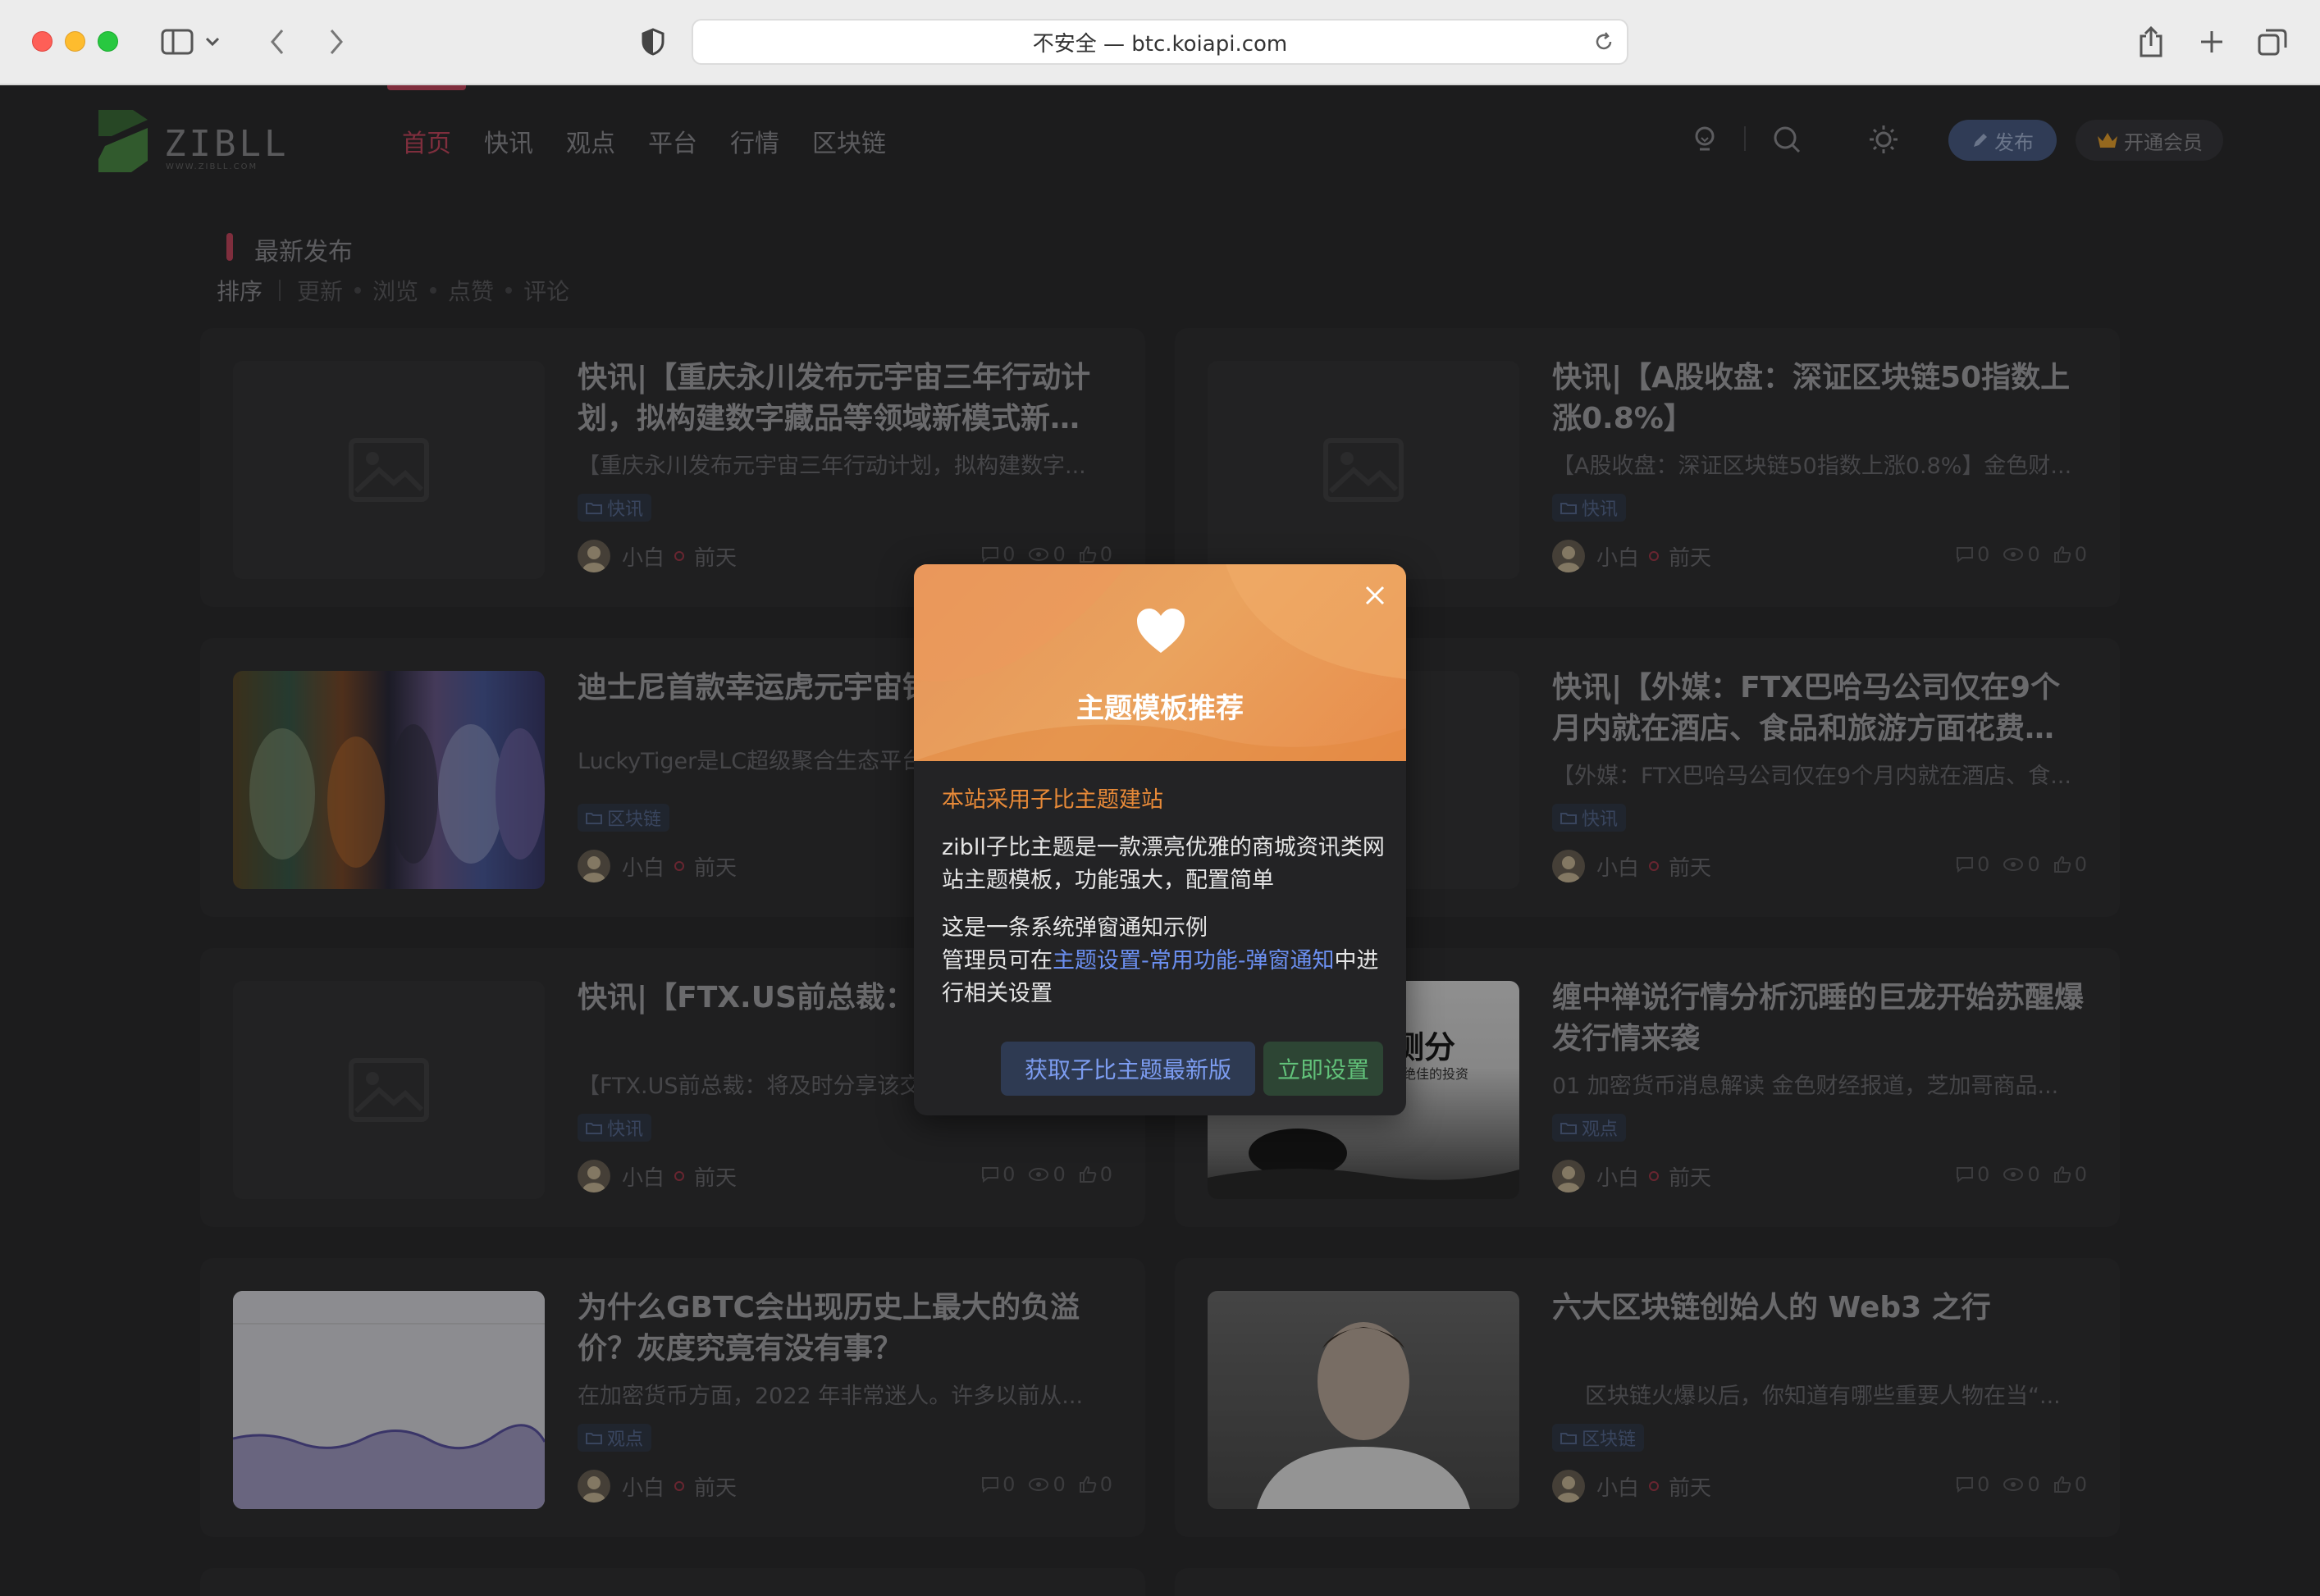  I want to click on settings-now-button: 立即设置, so click(1323, 1069).